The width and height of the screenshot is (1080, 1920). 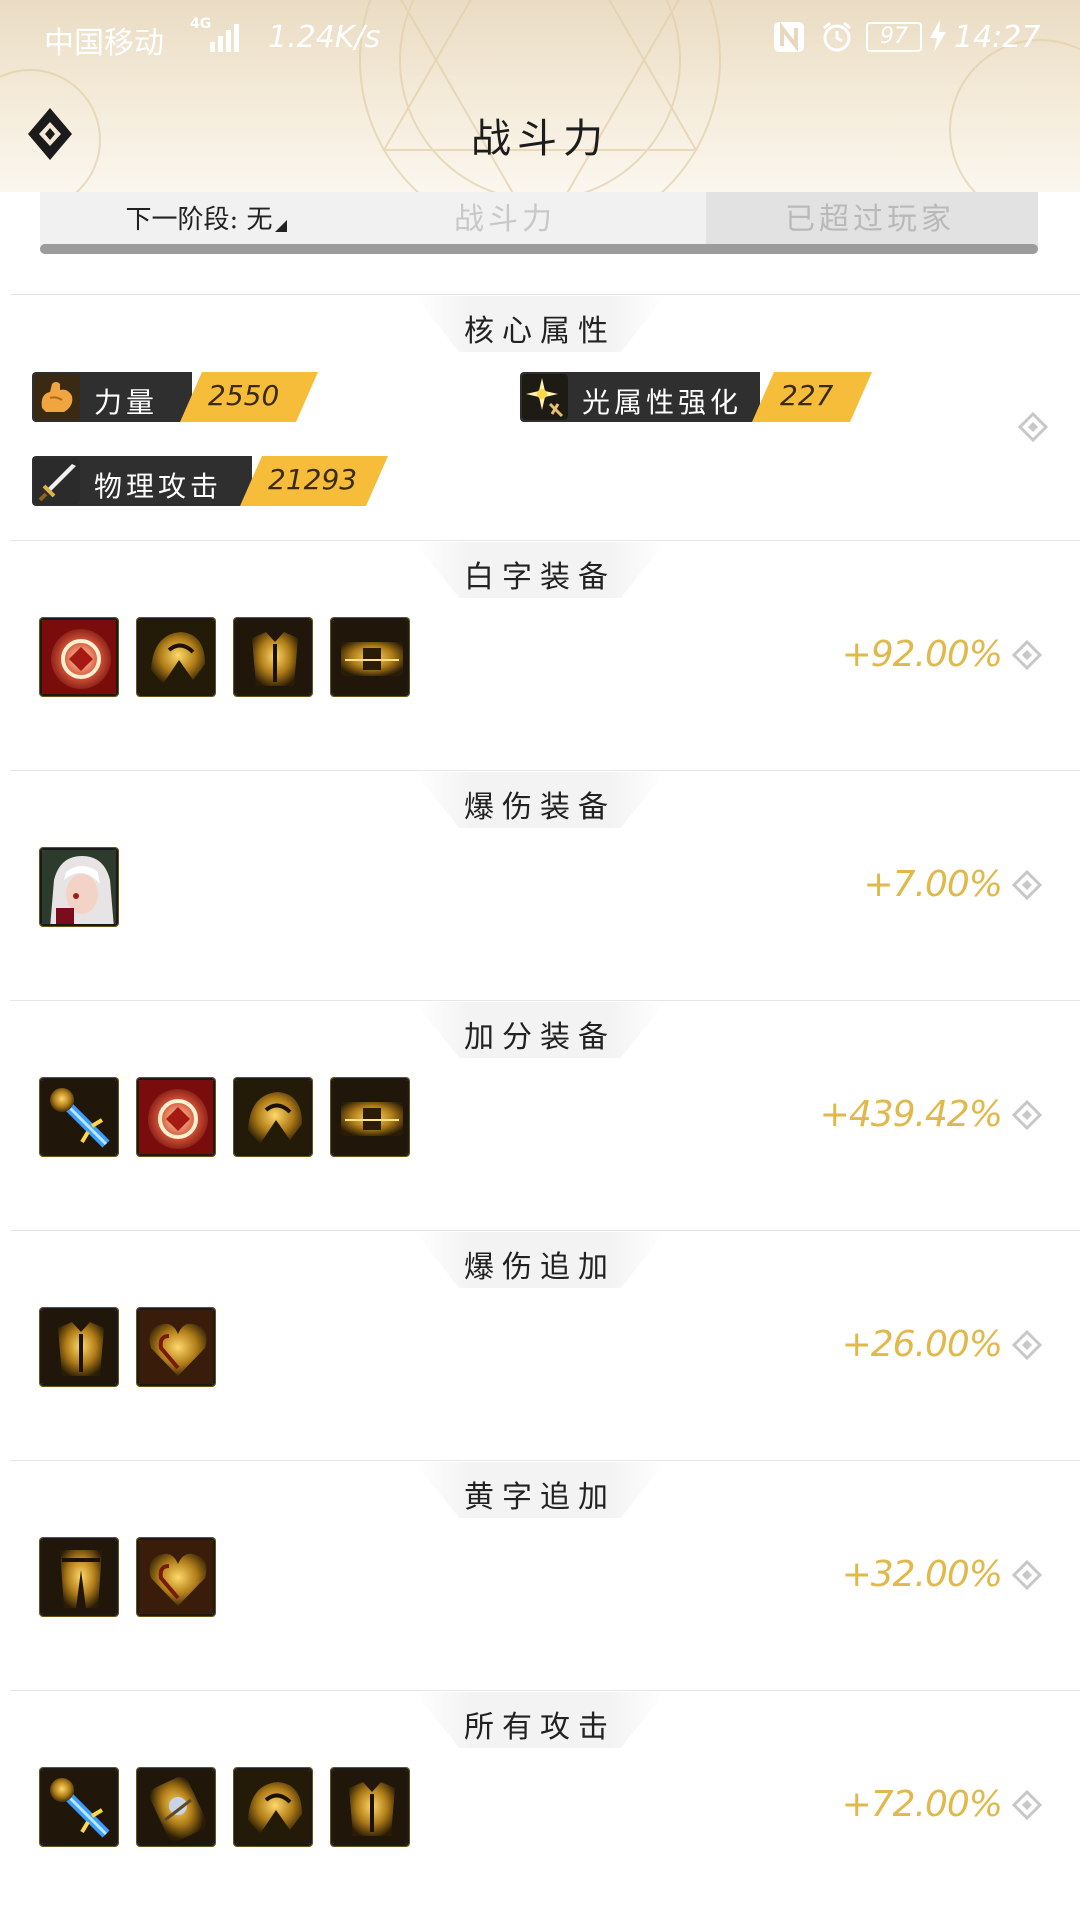 What do you see at coordinates (922, 1574) in the screenshot?
I see `section-percent: +32.00%` at bounding box center [922, 1574].